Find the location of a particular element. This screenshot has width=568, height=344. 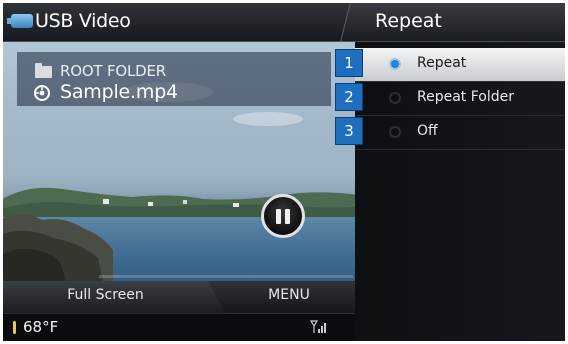

file-name: Sample.mp4 is located at coordinates (119, 92).